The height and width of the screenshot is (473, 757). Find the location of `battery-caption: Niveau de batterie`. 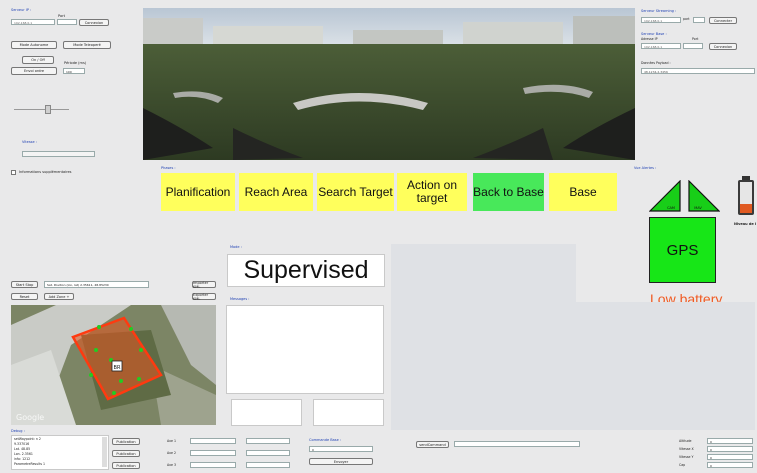

battery-caption: Niveau de batterie is located at coordinates (745, 224).